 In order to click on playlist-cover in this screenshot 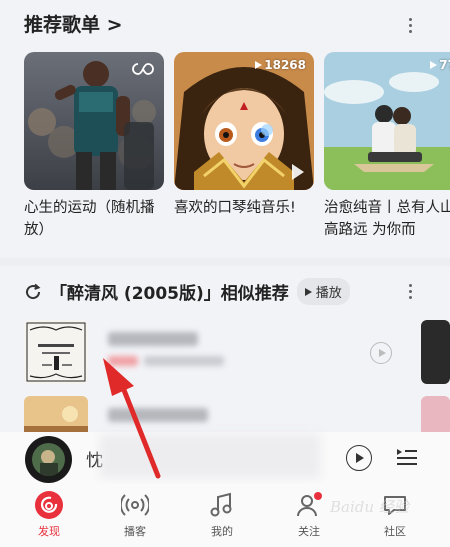, I will do `click(94, 121)`.